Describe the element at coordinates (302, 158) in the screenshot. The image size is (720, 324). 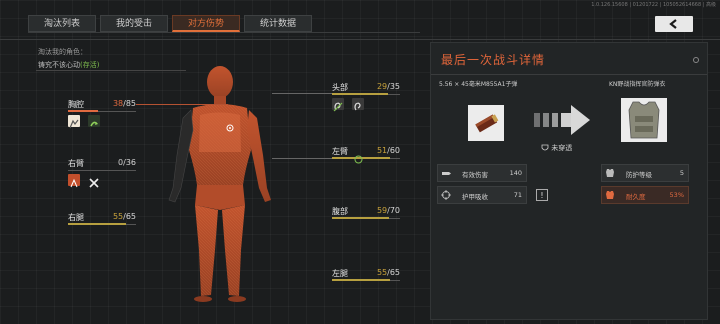
I see `left-arm-connector` at that location.